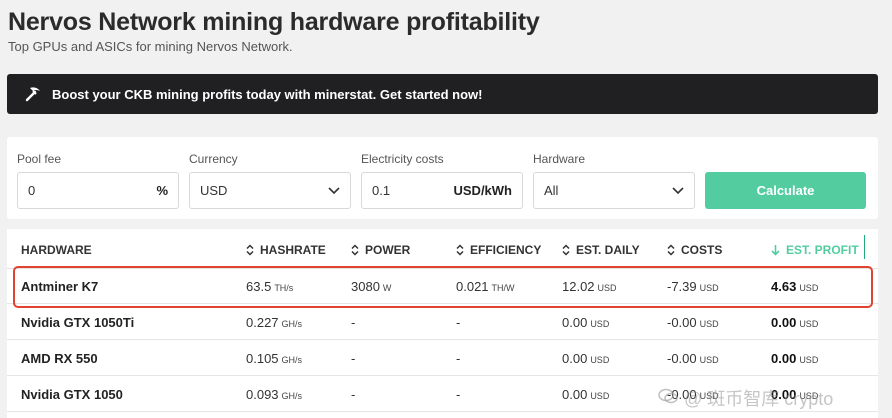  I want to click on currency-label: Currency, so click(213, 159).